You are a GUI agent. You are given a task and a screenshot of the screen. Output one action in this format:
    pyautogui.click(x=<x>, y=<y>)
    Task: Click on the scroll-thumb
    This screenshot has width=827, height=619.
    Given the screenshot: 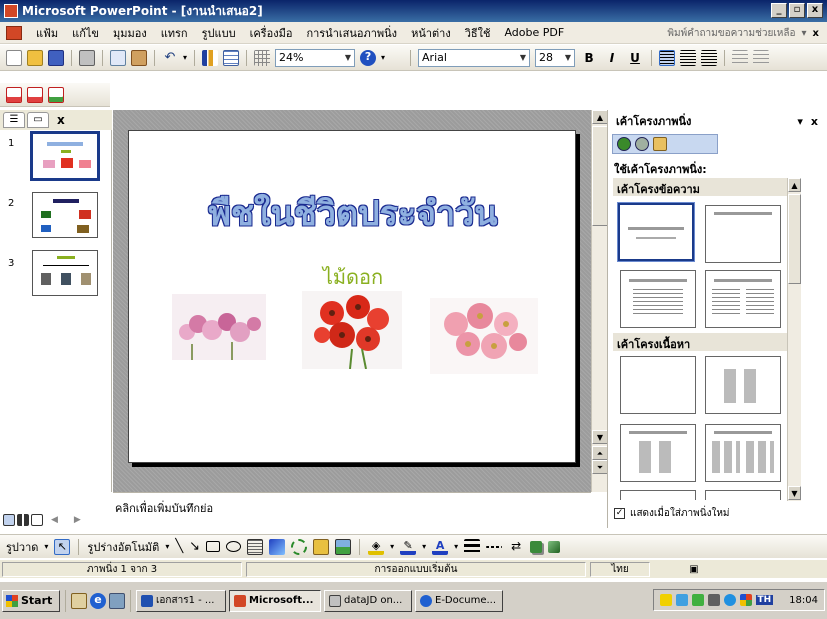 What is the action you would take?
    pyautogui.click(x=600, y=176)
    